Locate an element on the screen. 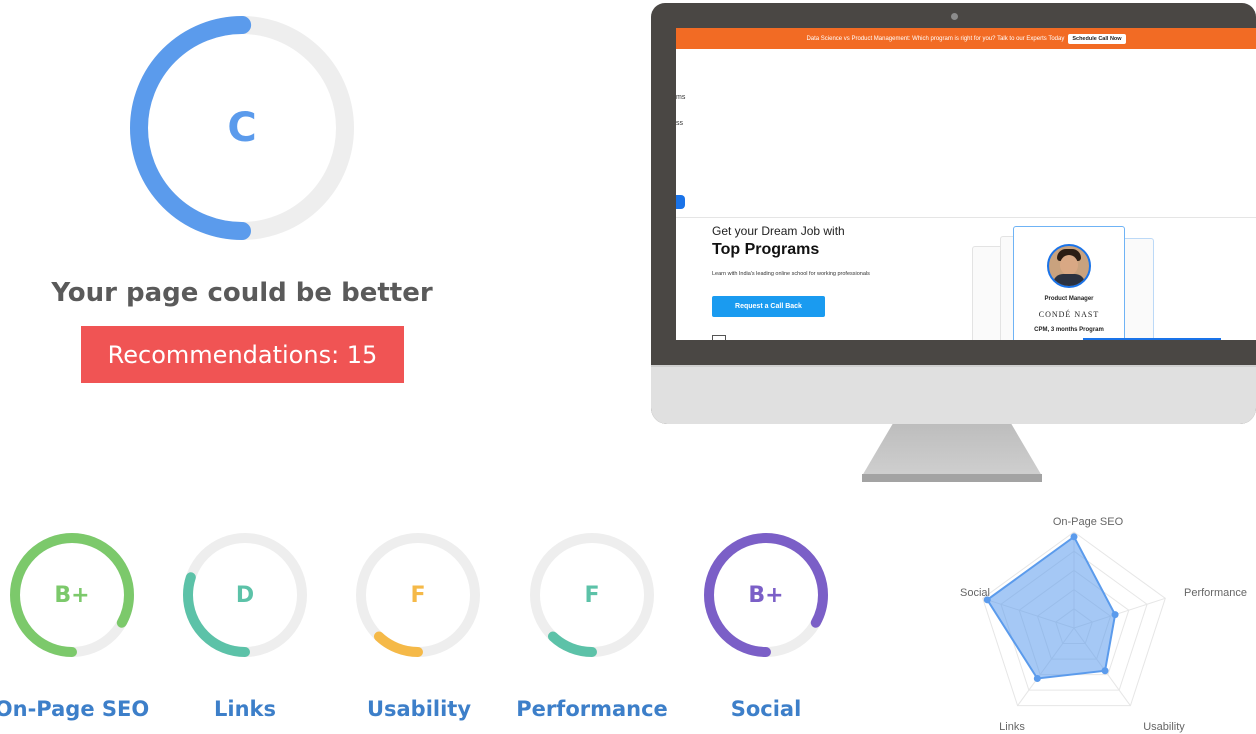 Image resolution: width=1256 pixels, height=734 pixels. nav-fragment: ss is located at coordinates (679, 123).